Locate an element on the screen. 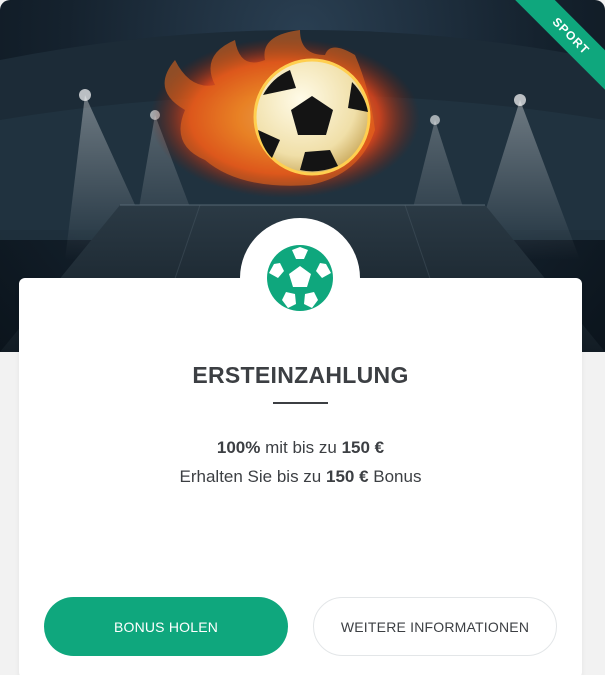  claim-bonus-button: BONUS HOLEN is located at coordinates (166, 626).